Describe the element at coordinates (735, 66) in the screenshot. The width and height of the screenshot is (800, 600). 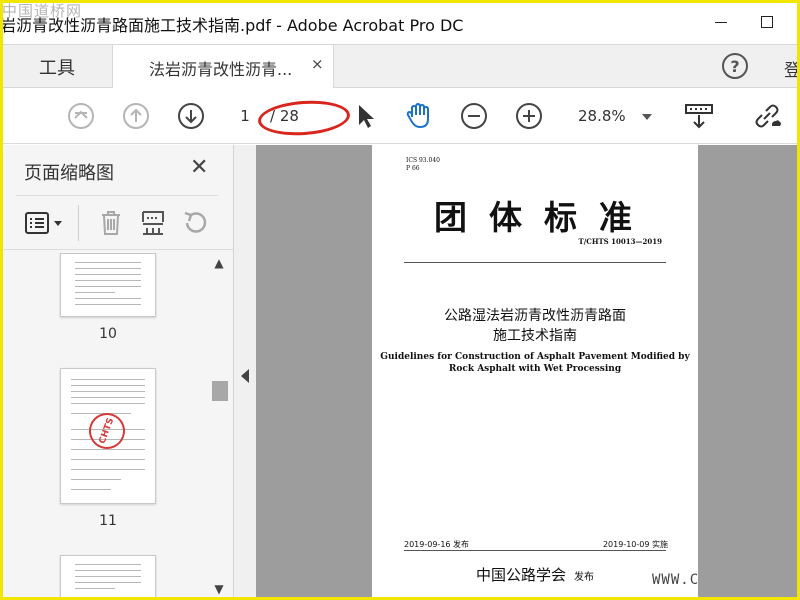
I see `help-icon: ?` at that location.